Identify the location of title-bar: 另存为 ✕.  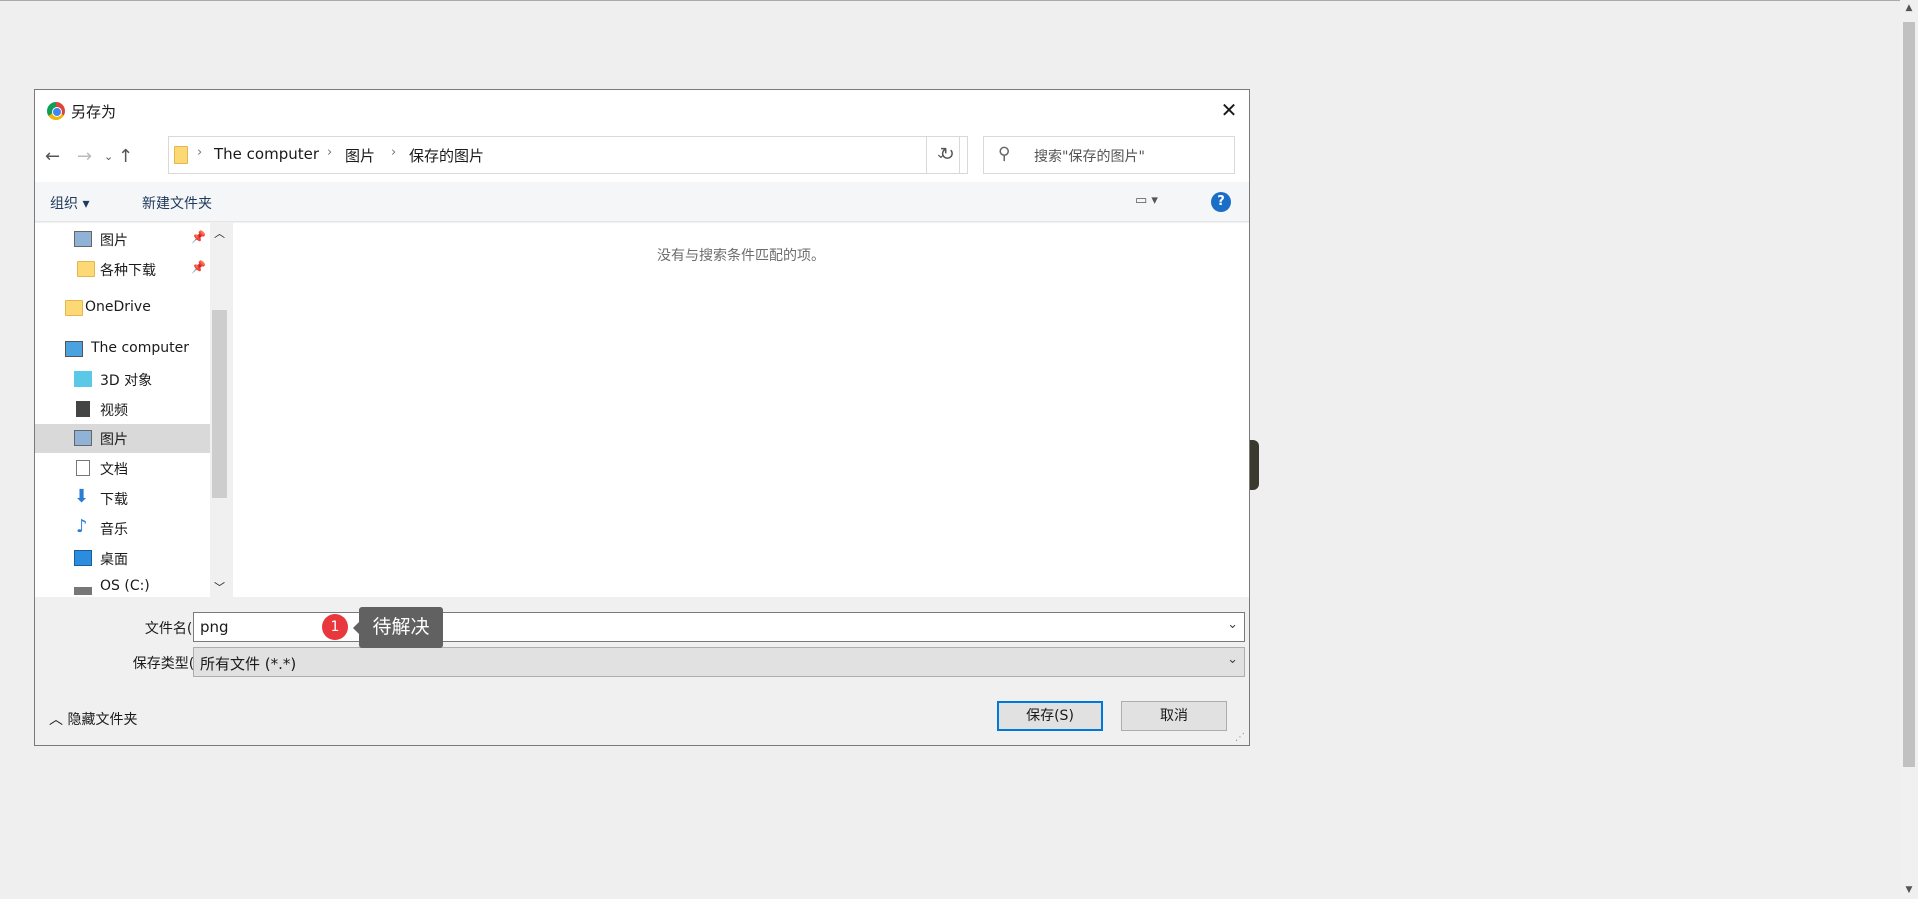
(642, 111).